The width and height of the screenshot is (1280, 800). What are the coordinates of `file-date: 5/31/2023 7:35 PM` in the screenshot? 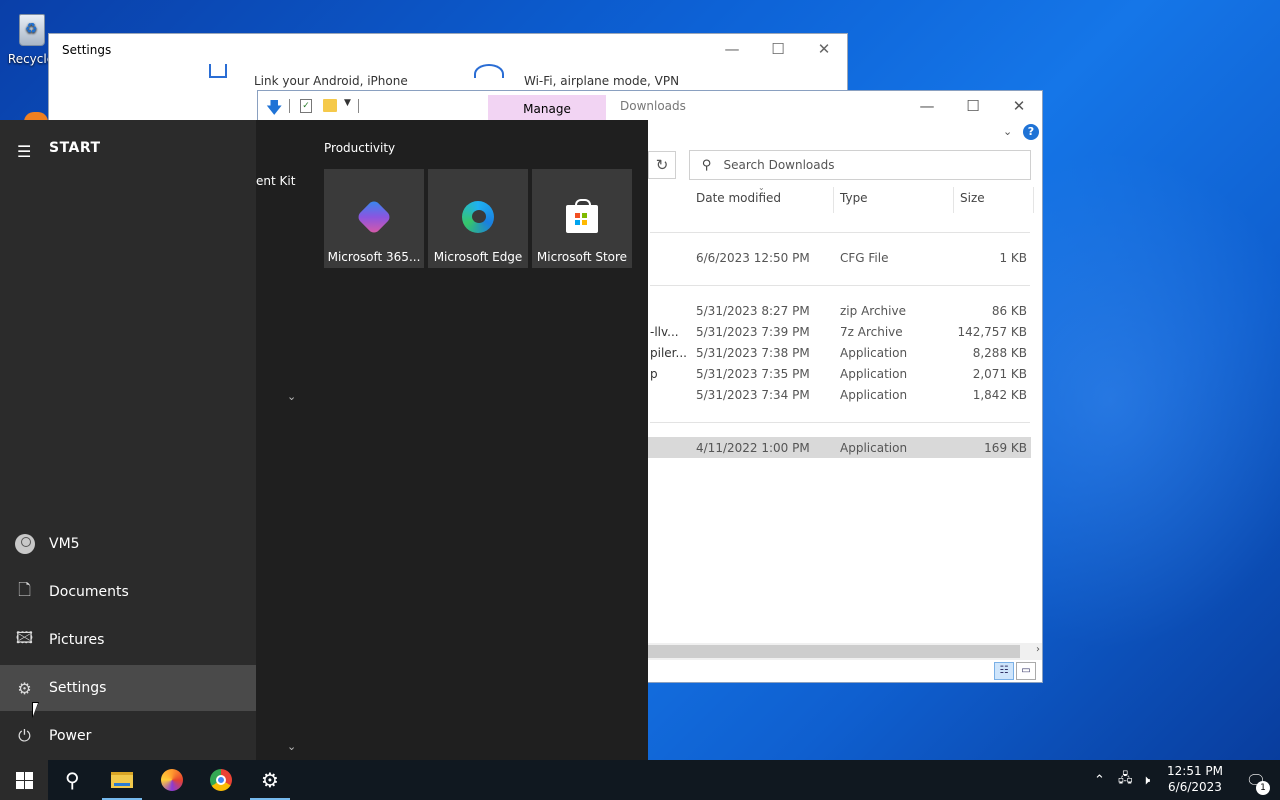 It's located at (753, 374).